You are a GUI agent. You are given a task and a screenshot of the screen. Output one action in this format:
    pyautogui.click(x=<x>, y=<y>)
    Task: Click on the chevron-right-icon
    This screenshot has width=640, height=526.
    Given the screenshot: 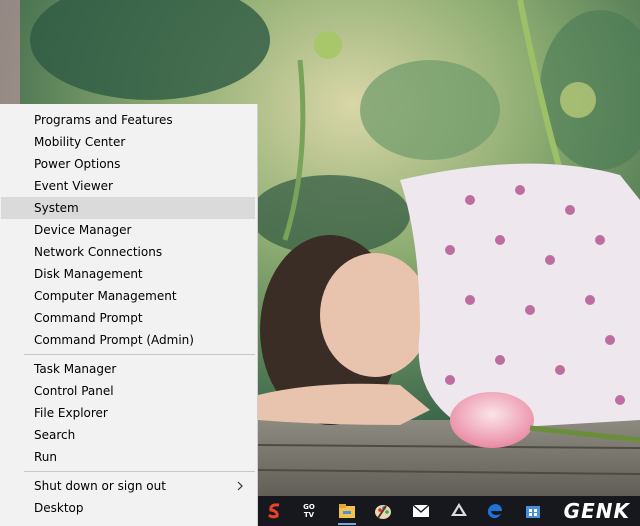 What is the action you would take?
    pyautogui.click(x=240, y=486)
    